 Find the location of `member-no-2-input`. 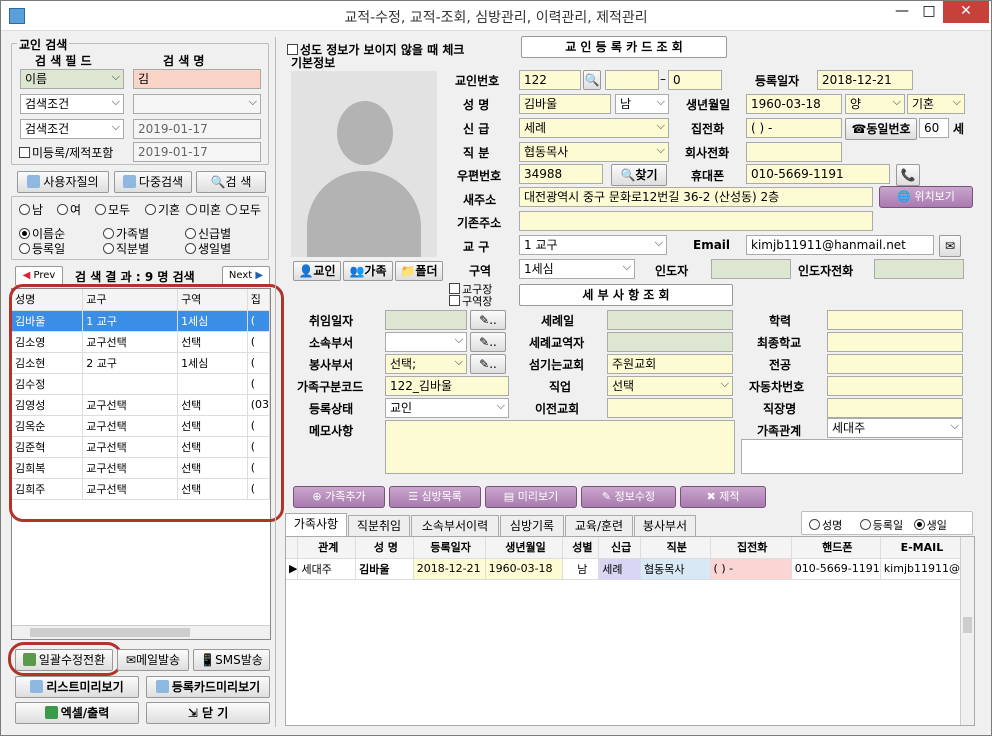

member-no-2-input is located at coordinates (632, 80).